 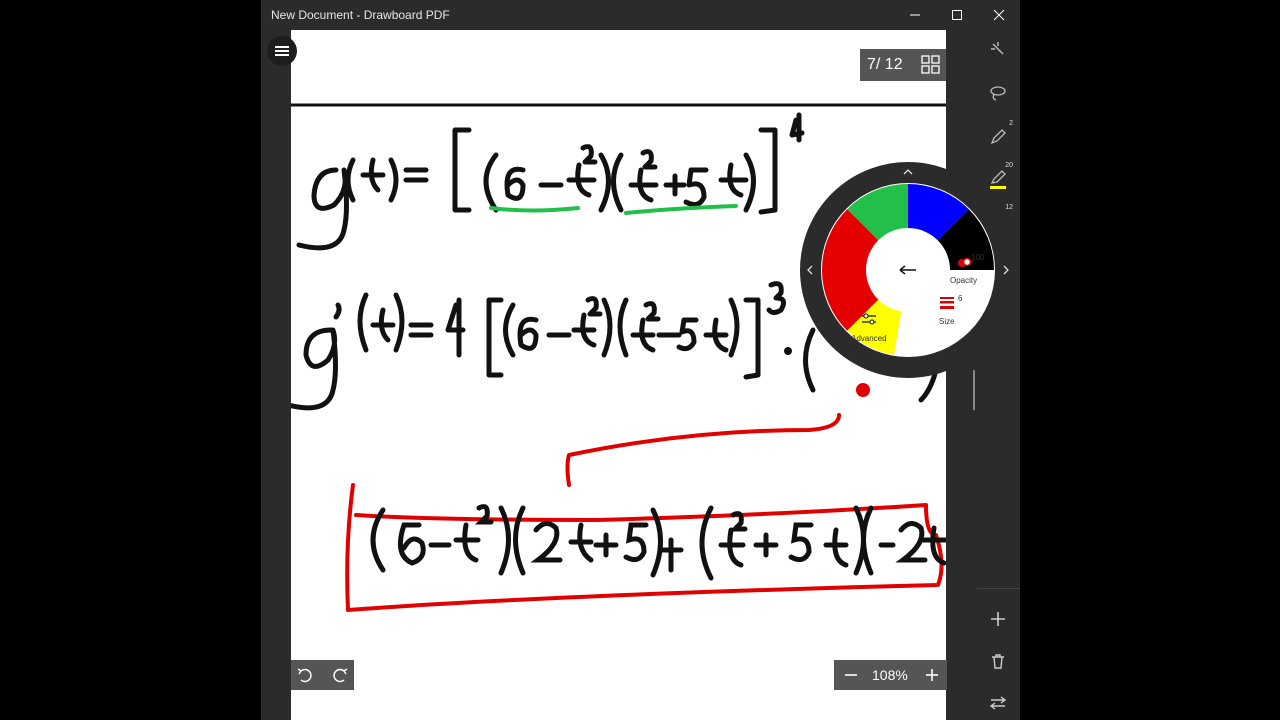 I want to click on delete-button, so click(x=998, y=662).